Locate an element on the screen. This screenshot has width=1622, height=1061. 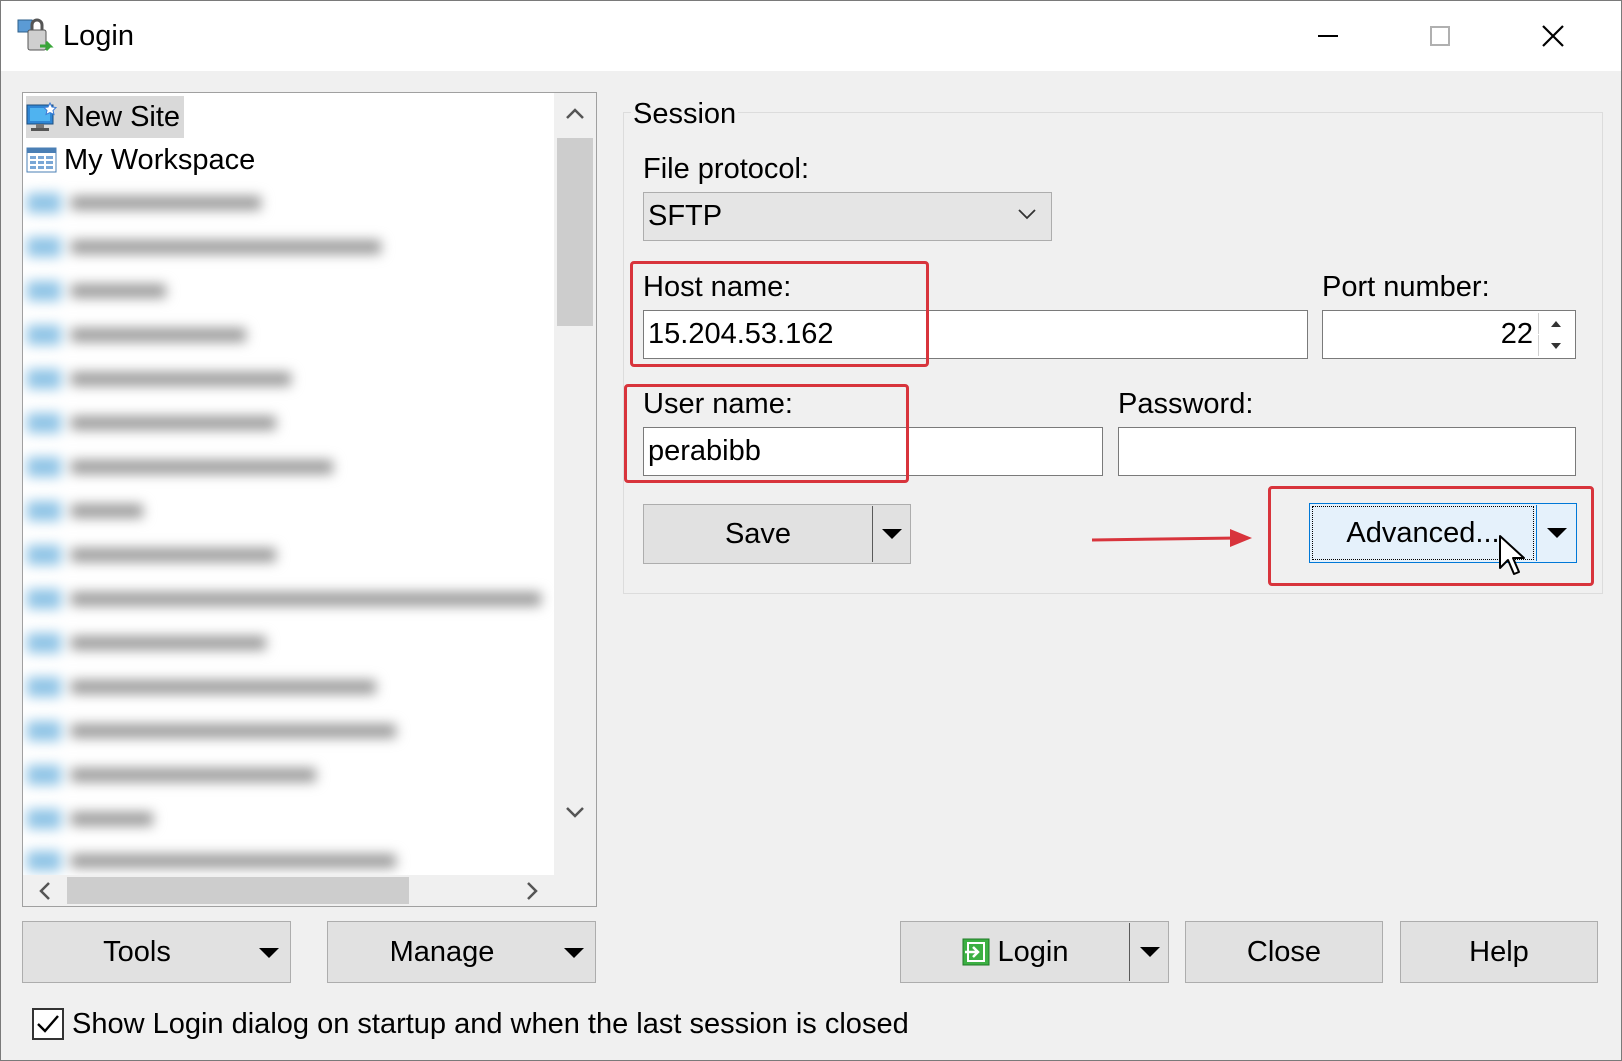
maximize-icon is located at coordinates (1440, 36).